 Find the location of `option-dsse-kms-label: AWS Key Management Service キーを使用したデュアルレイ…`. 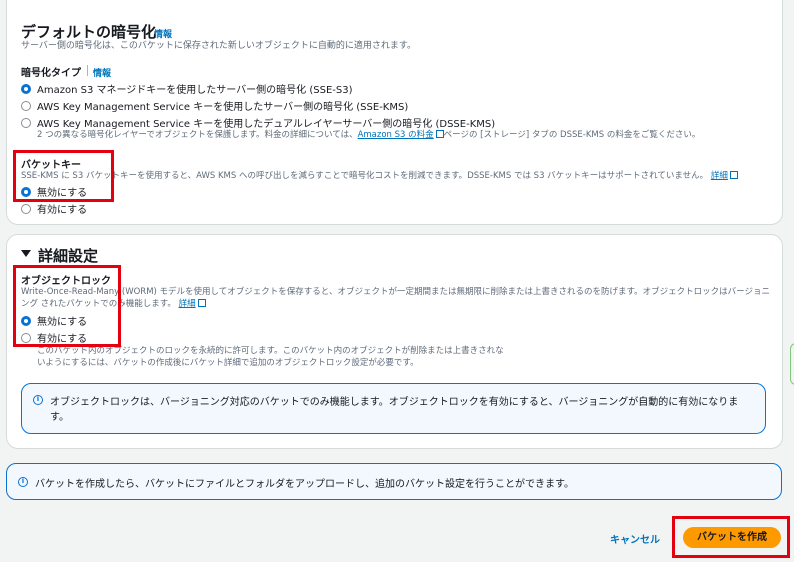

option-dsse-kms-label: AWS Key Management Service キーを使用したデュアルレイ… is located at coordinates (266, 124).